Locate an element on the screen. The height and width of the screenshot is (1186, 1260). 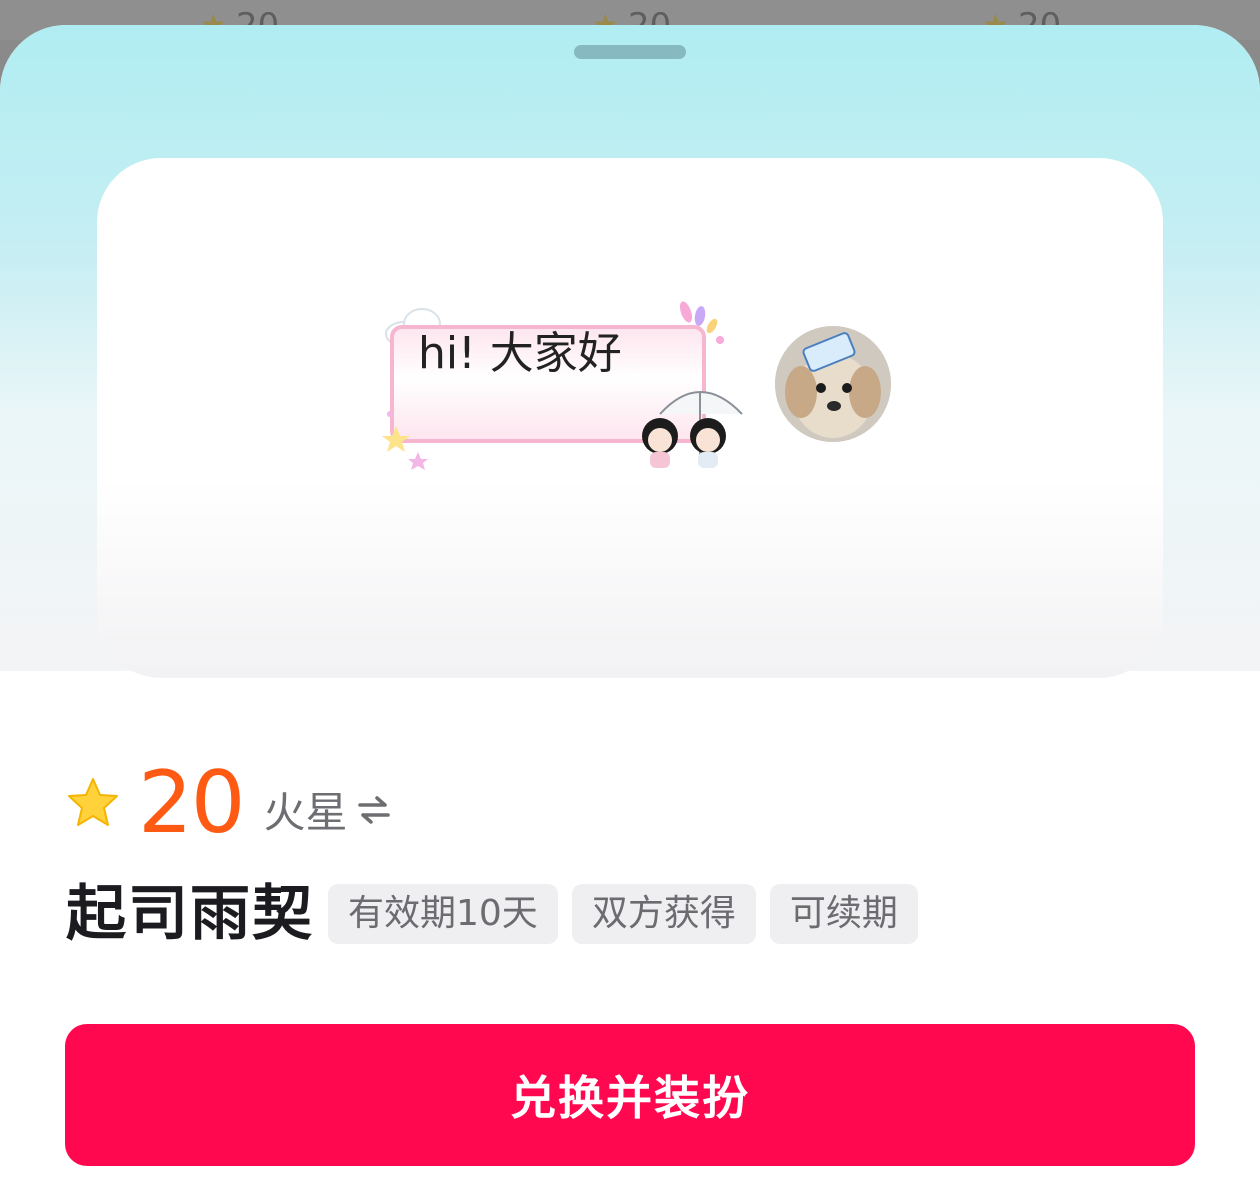
dog-avatar-image is located at coordinates (833, 384).